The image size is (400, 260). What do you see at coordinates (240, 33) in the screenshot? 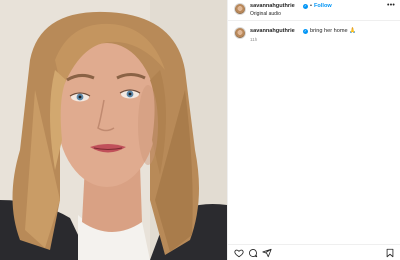
I see `caption-avatar` at bounding box center [240, 33].